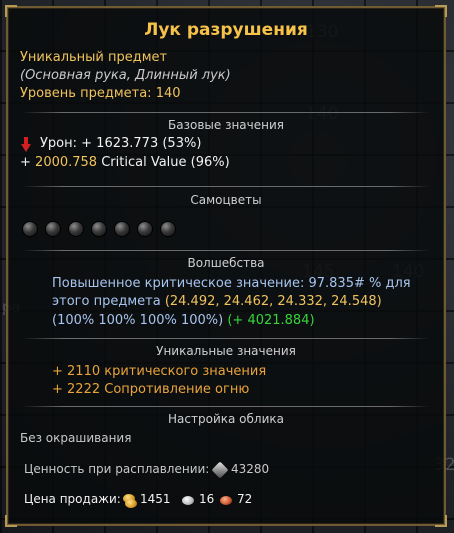  I want to click on enchant-bonus-value: (+ 4021.884), so click(271, 320).